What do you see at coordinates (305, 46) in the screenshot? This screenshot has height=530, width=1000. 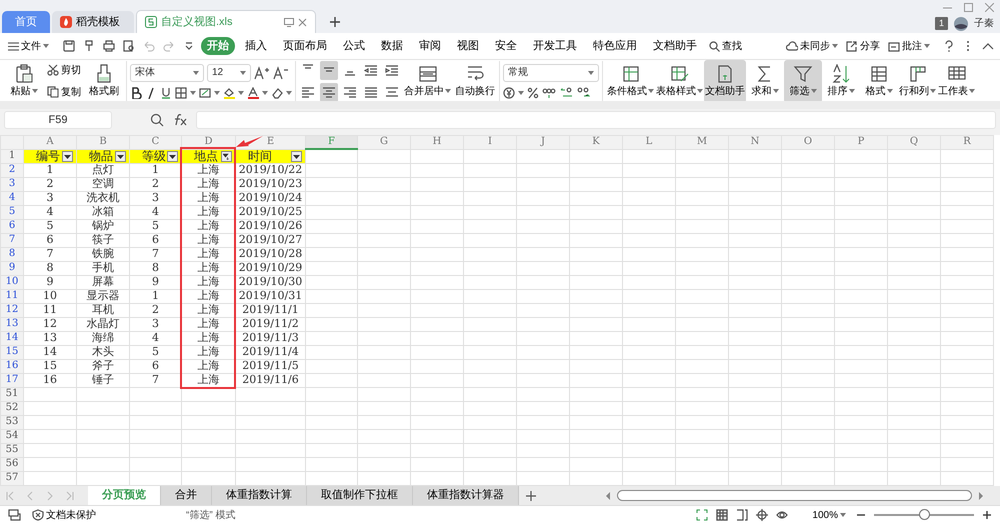 I see `menu-tab: 页面布局` at bounding box center [305, 46].